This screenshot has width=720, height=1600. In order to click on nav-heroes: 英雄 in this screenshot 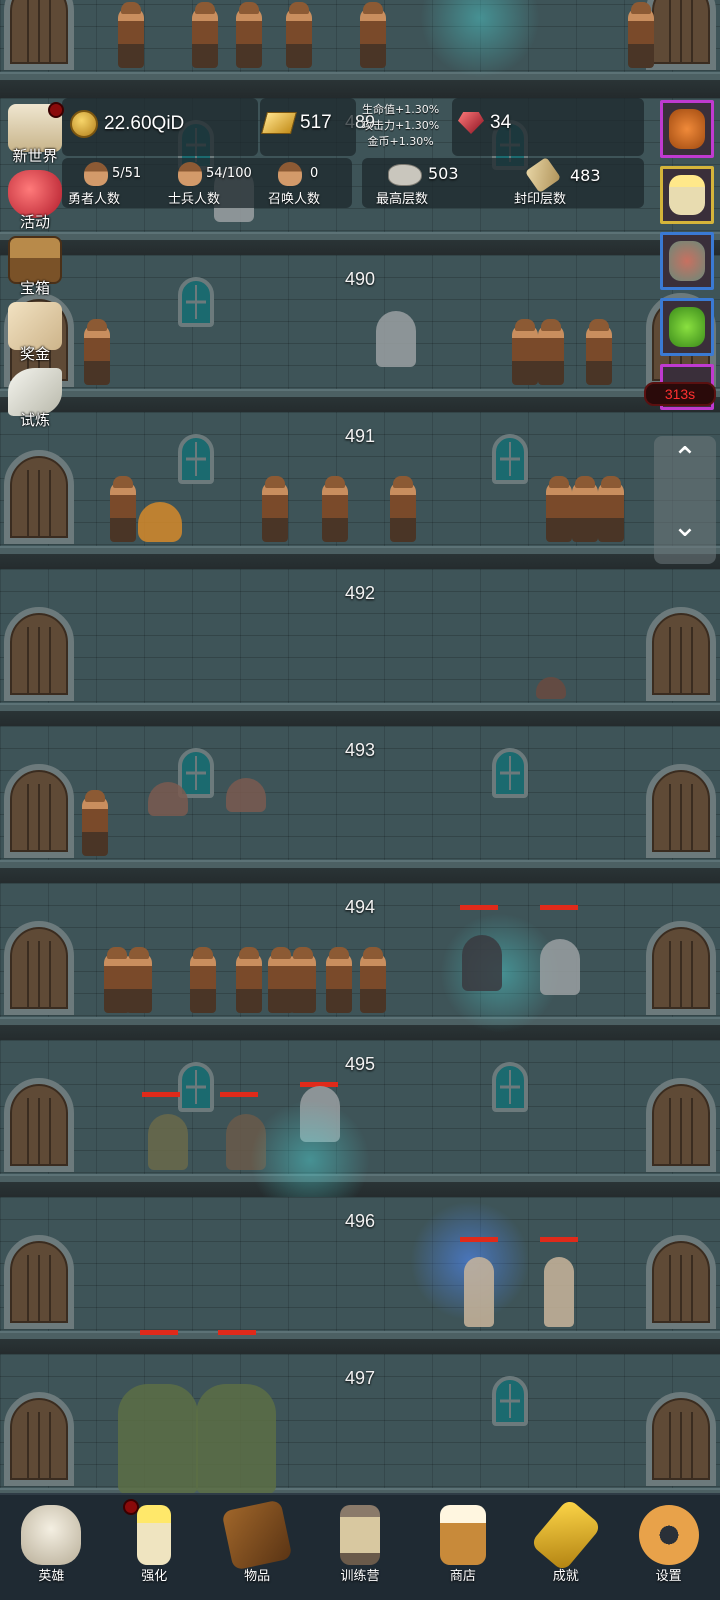, I will do `click(51, 1547)`.